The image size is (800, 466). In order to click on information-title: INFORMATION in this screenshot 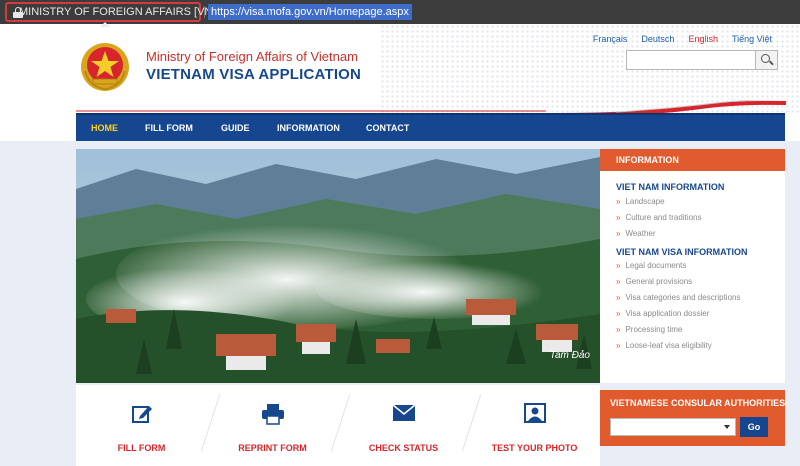, I will do `click(692, 160)`.